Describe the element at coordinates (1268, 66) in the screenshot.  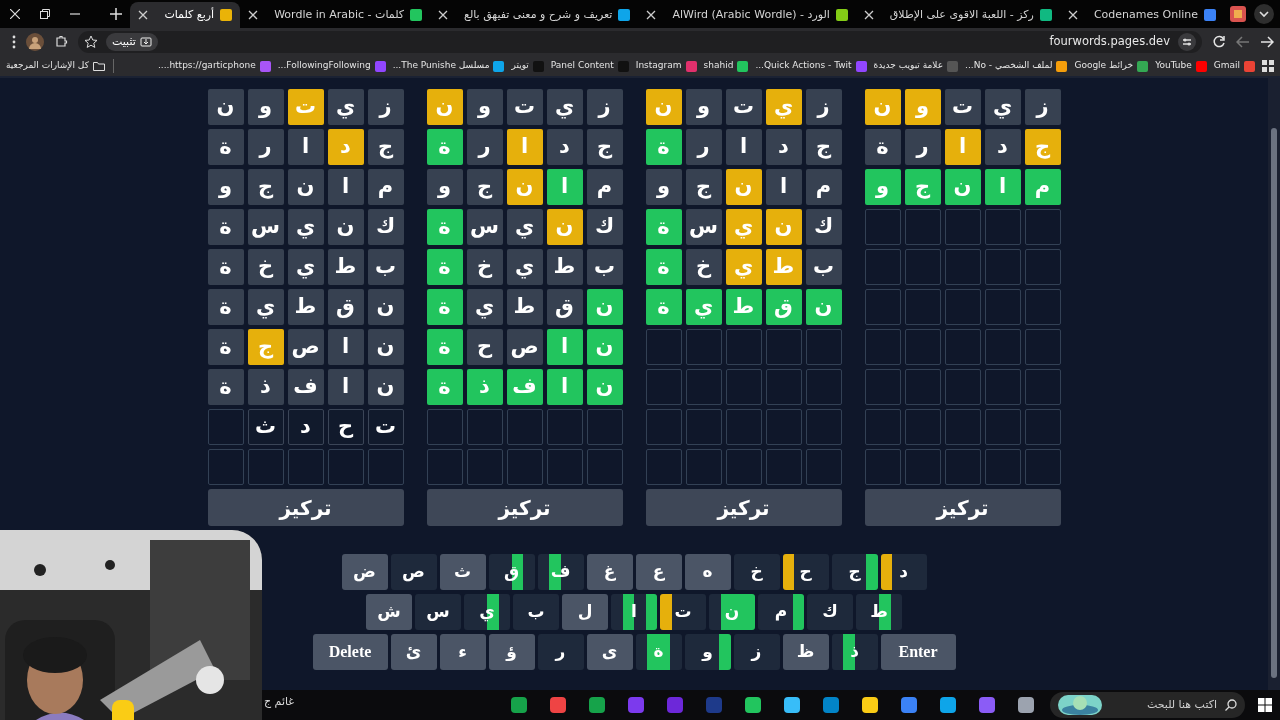
I see `apps-grid-icon` at that location.